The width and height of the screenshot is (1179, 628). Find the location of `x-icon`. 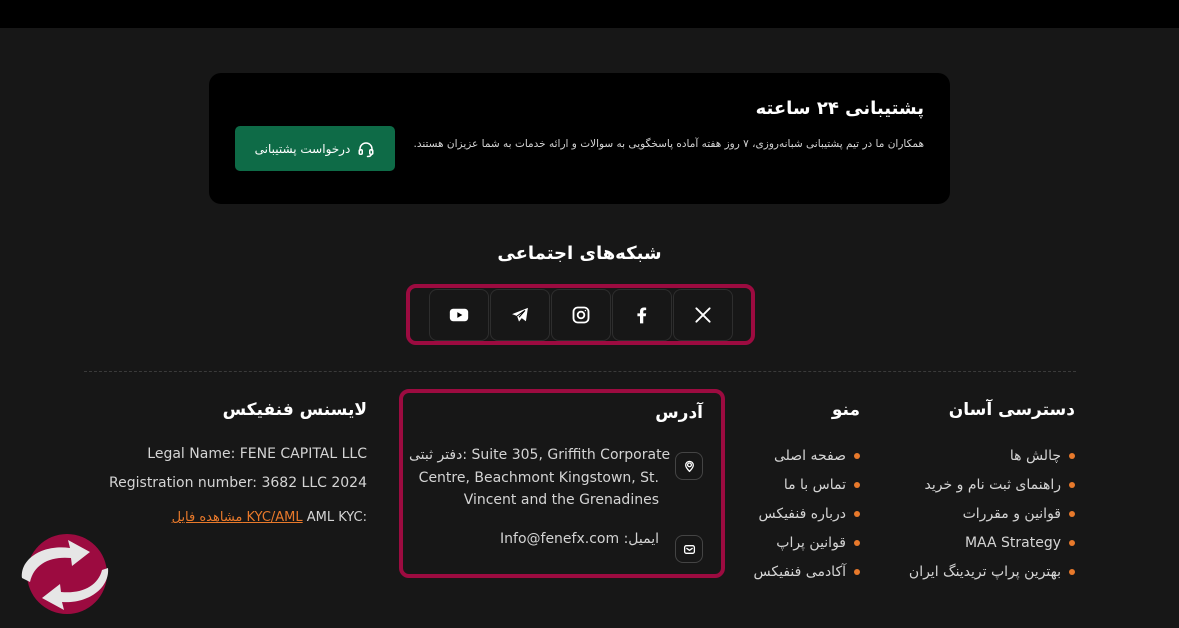

x-icon is located at coordinates (702, 314).